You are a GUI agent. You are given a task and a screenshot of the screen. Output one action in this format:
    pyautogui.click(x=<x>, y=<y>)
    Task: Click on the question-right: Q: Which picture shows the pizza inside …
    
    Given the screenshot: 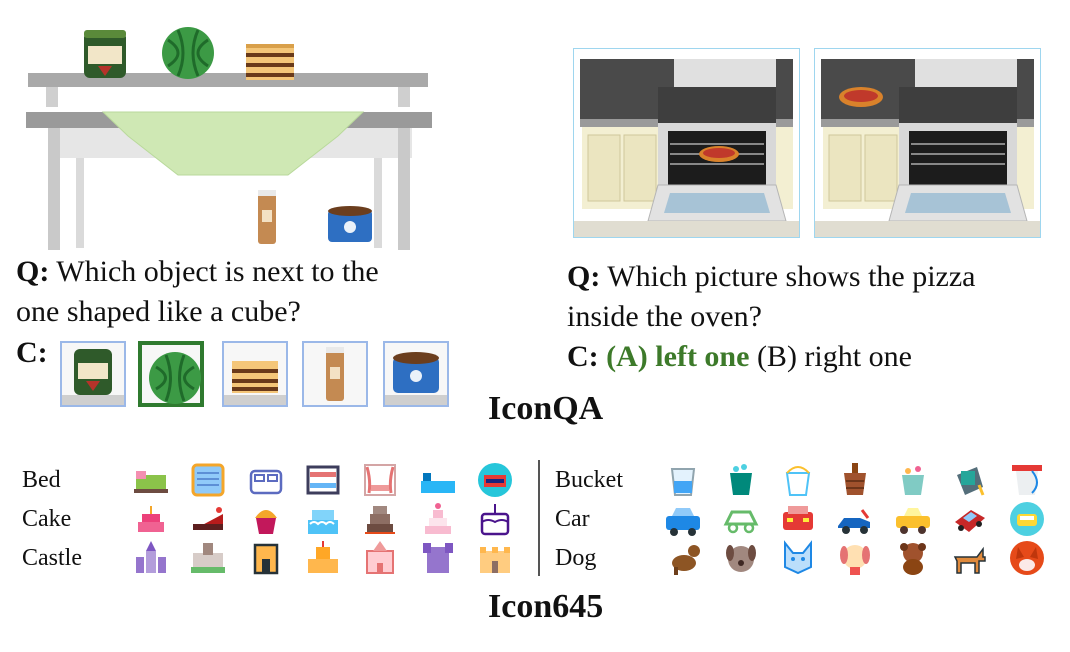 What is the action you would take?
    pyautogui.click(x=807, y=317)
    